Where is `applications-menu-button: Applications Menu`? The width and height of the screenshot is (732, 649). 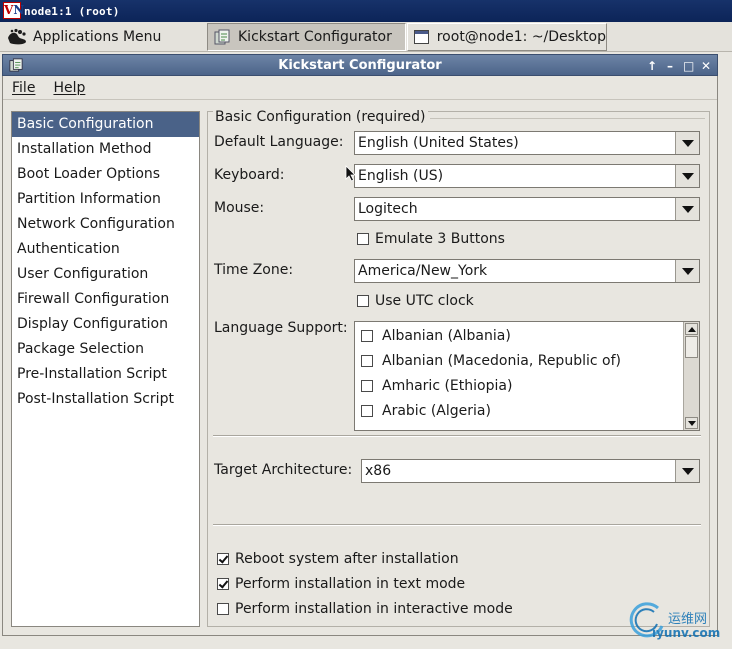
applications-menu-button: Applications Menu is located at coordinates (102, 37).